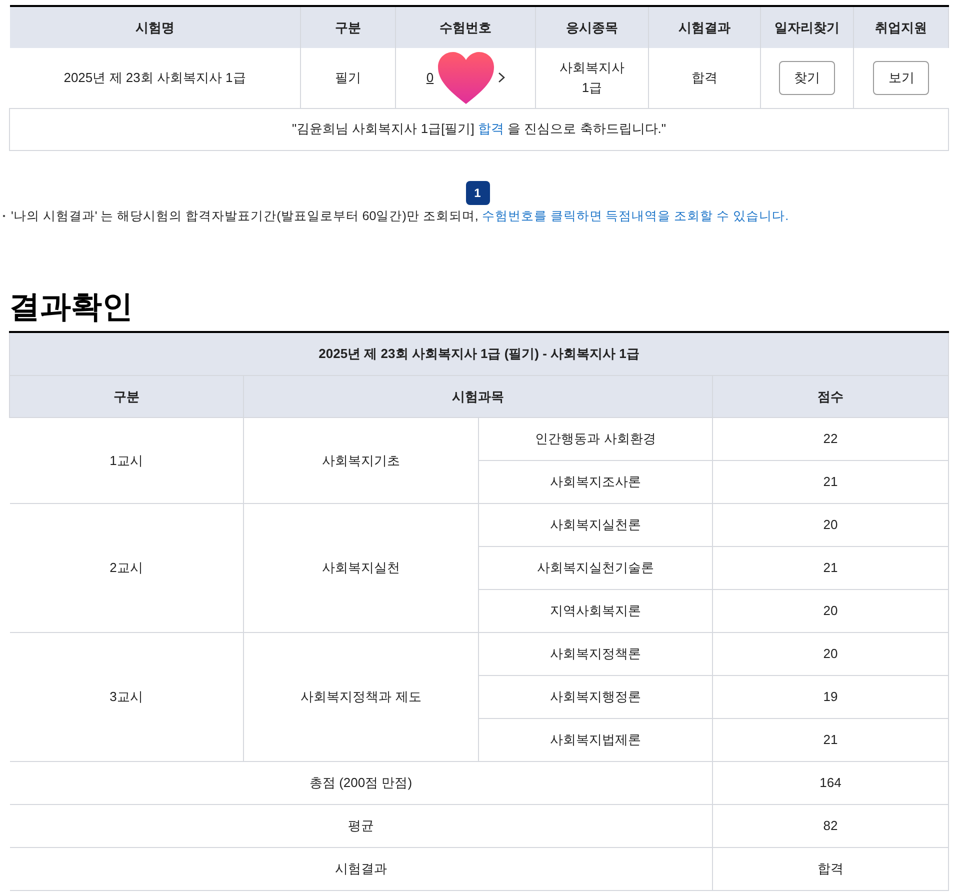 The height and width of the screenshot is (895, 958). What do you see at coordinates (830, 696) in the screenshot?
I see `score-cell: 19` at bounding box center [830, 696].